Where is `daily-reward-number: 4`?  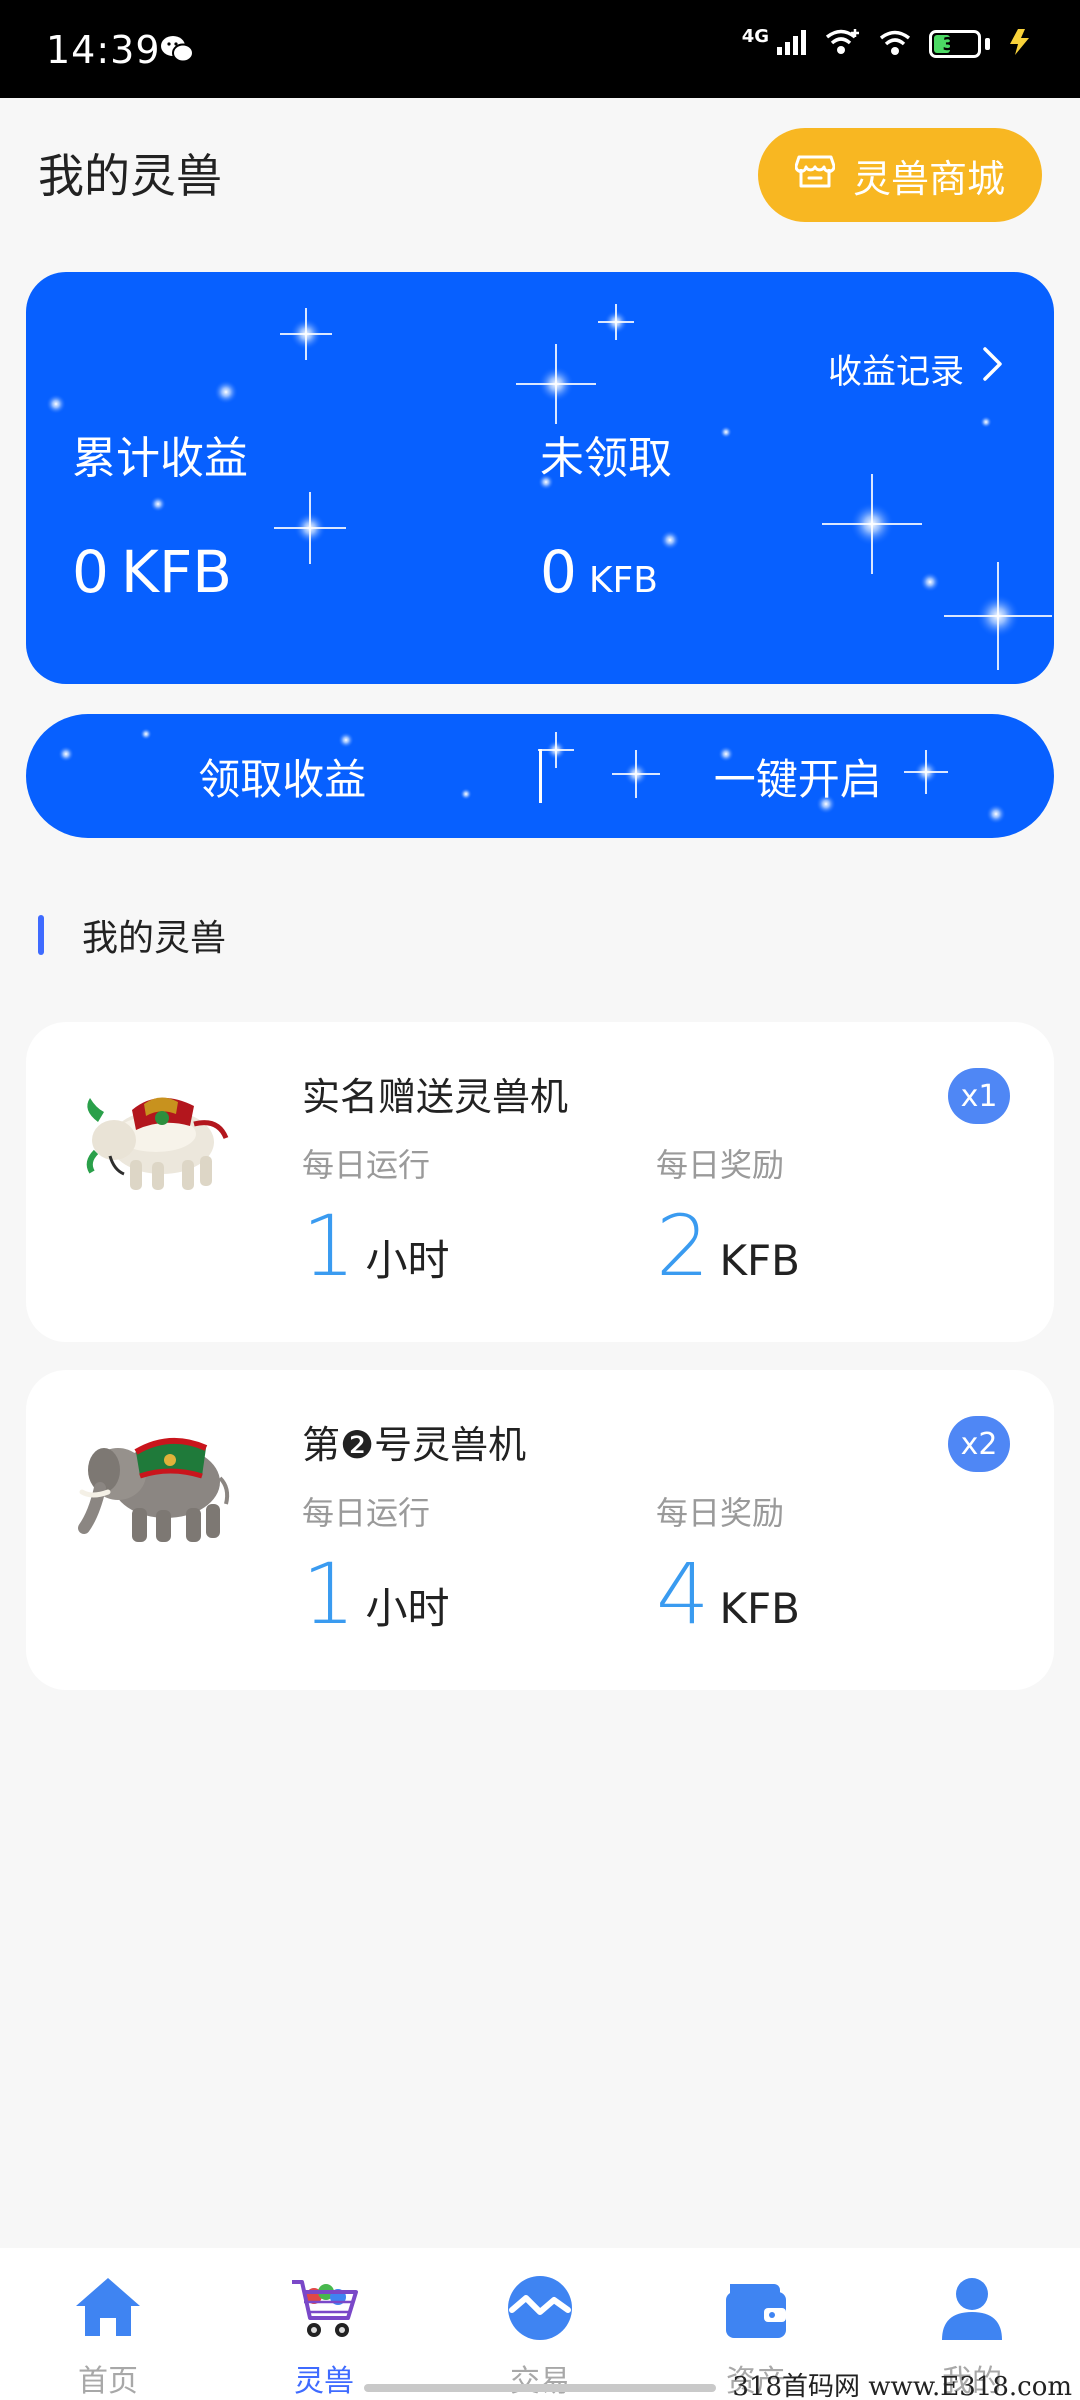 daily-reward-number: 4 is located at coordinates (683, 1594).